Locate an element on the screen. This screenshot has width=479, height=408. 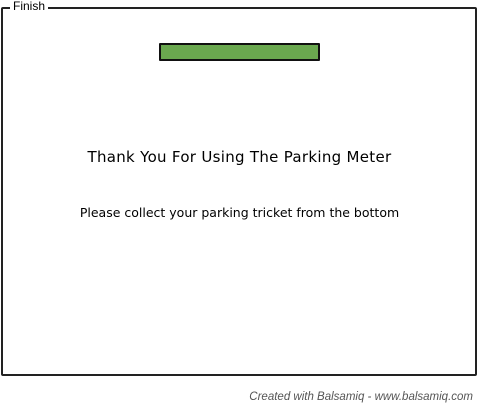
progress-bar-fill is located at coordinates (239, 52).